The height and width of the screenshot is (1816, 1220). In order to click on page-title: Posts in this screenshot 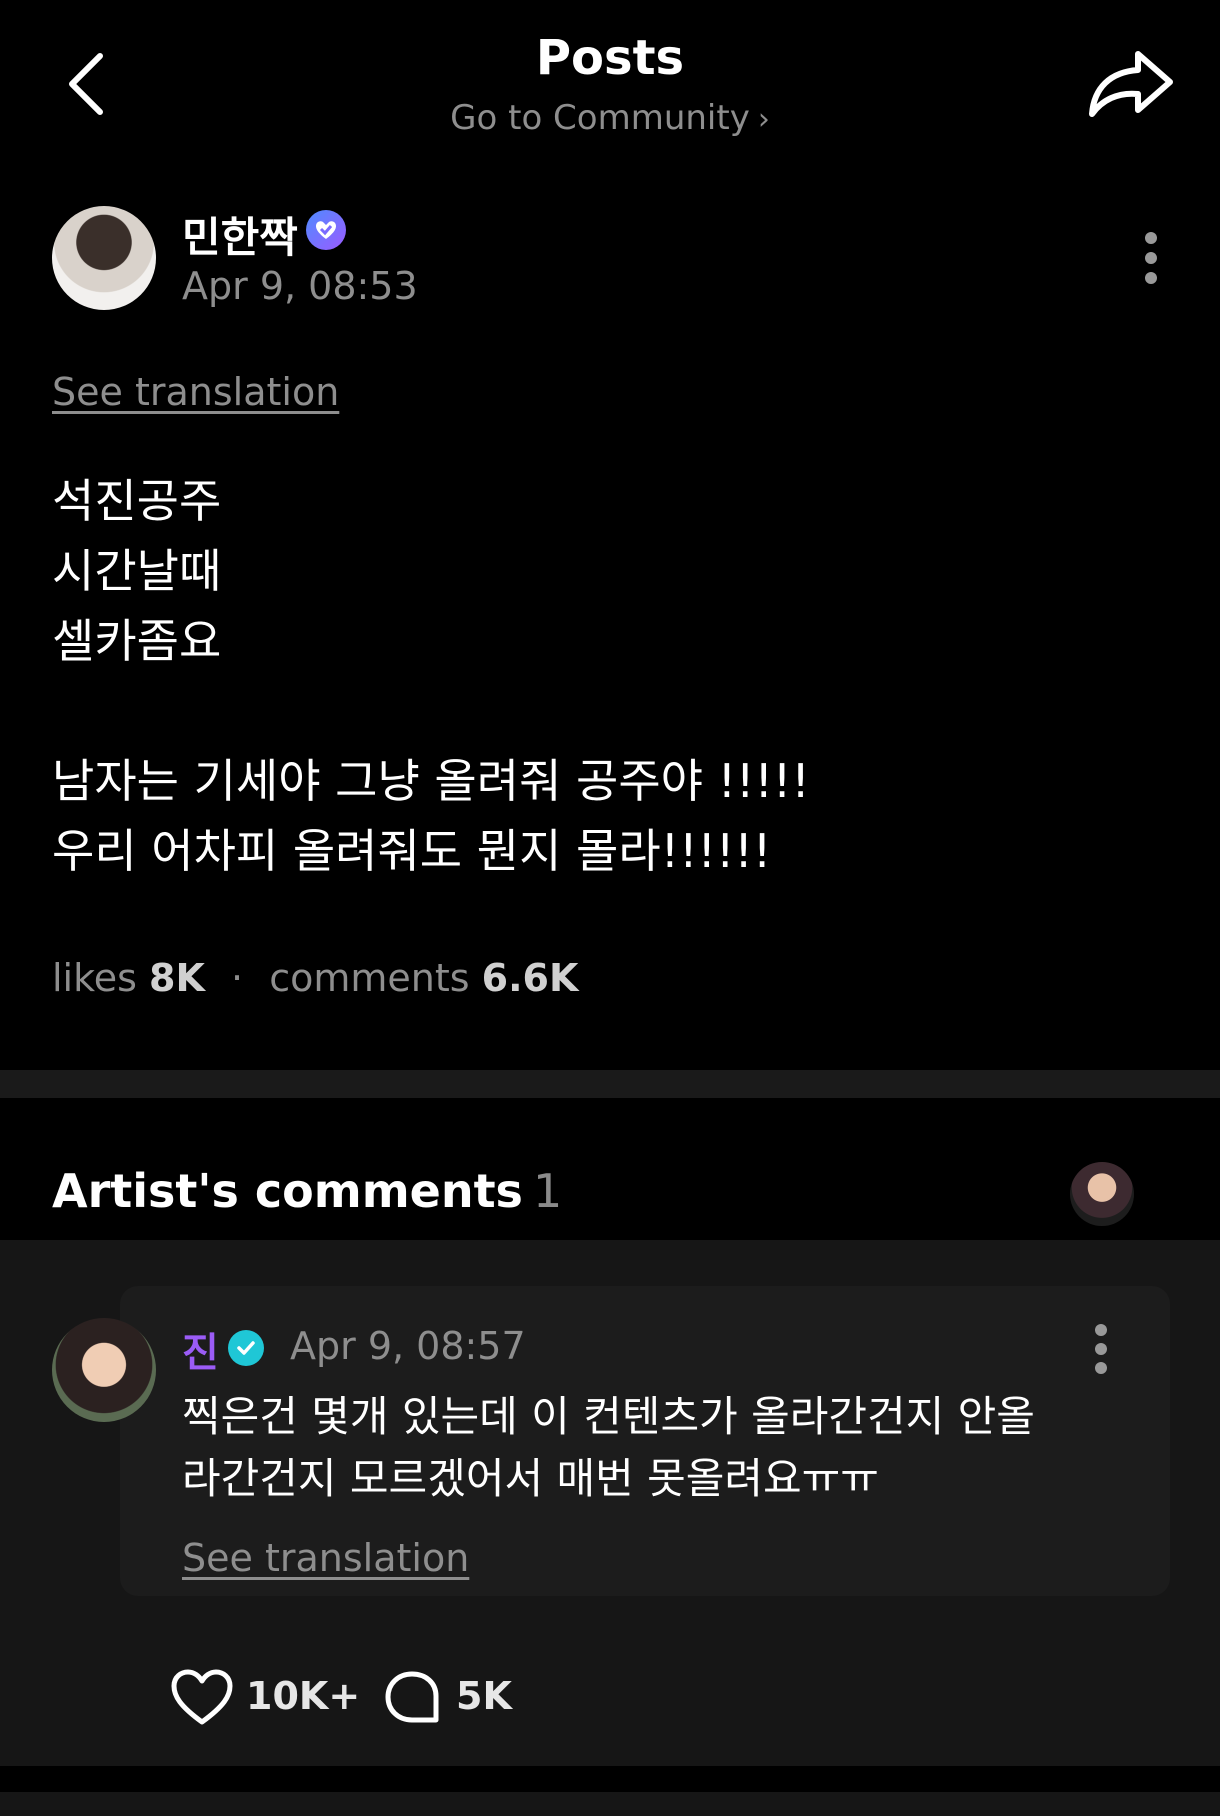, I will do `click(610, 58)`.